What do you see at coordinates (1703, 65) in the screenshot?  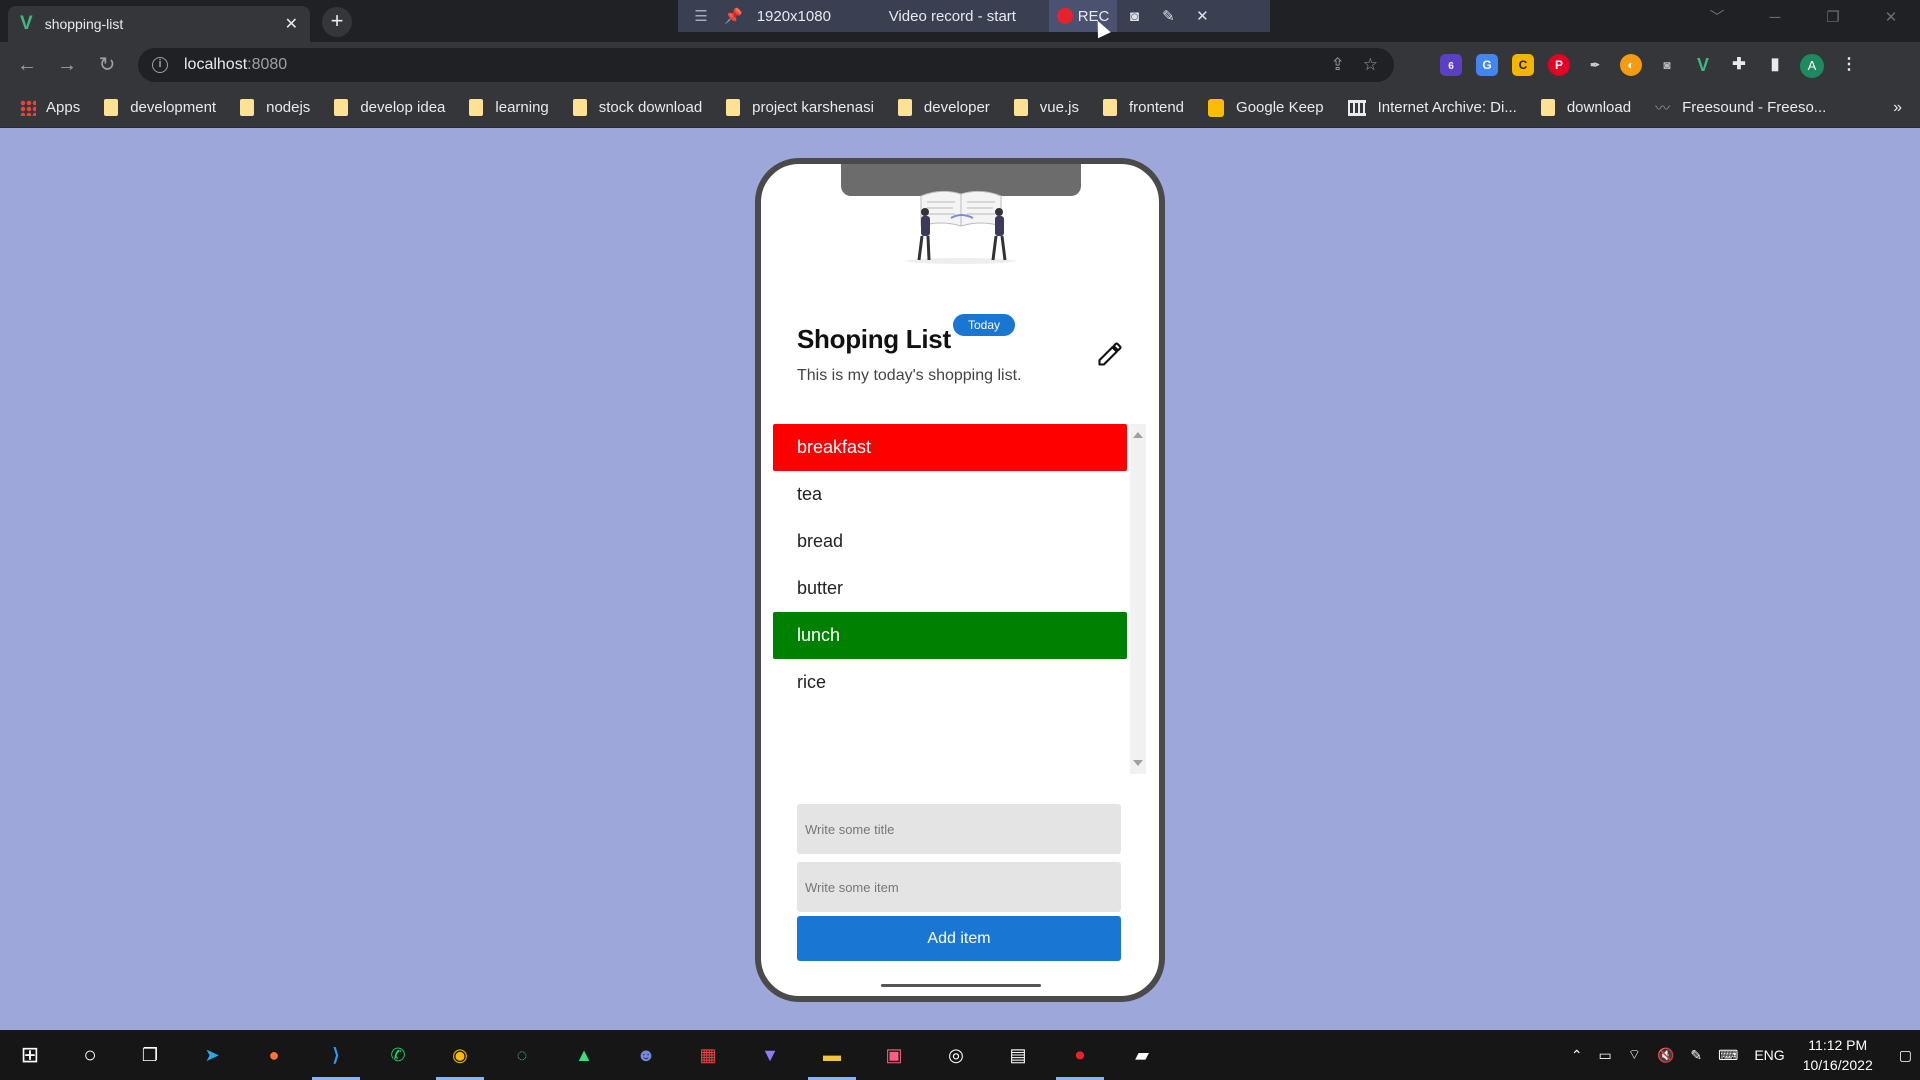 I see `vue-devtools-icon: V` at bounding box center [1703, 65].